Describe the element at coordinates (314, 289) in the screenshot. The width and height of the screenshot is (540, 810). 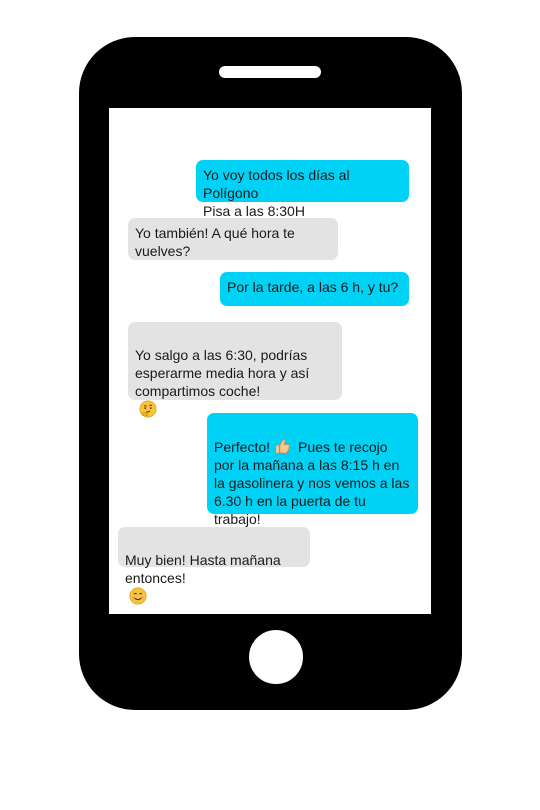
I see `sent-message: Por la tarde, a las 6 h, y tu?` at that location.